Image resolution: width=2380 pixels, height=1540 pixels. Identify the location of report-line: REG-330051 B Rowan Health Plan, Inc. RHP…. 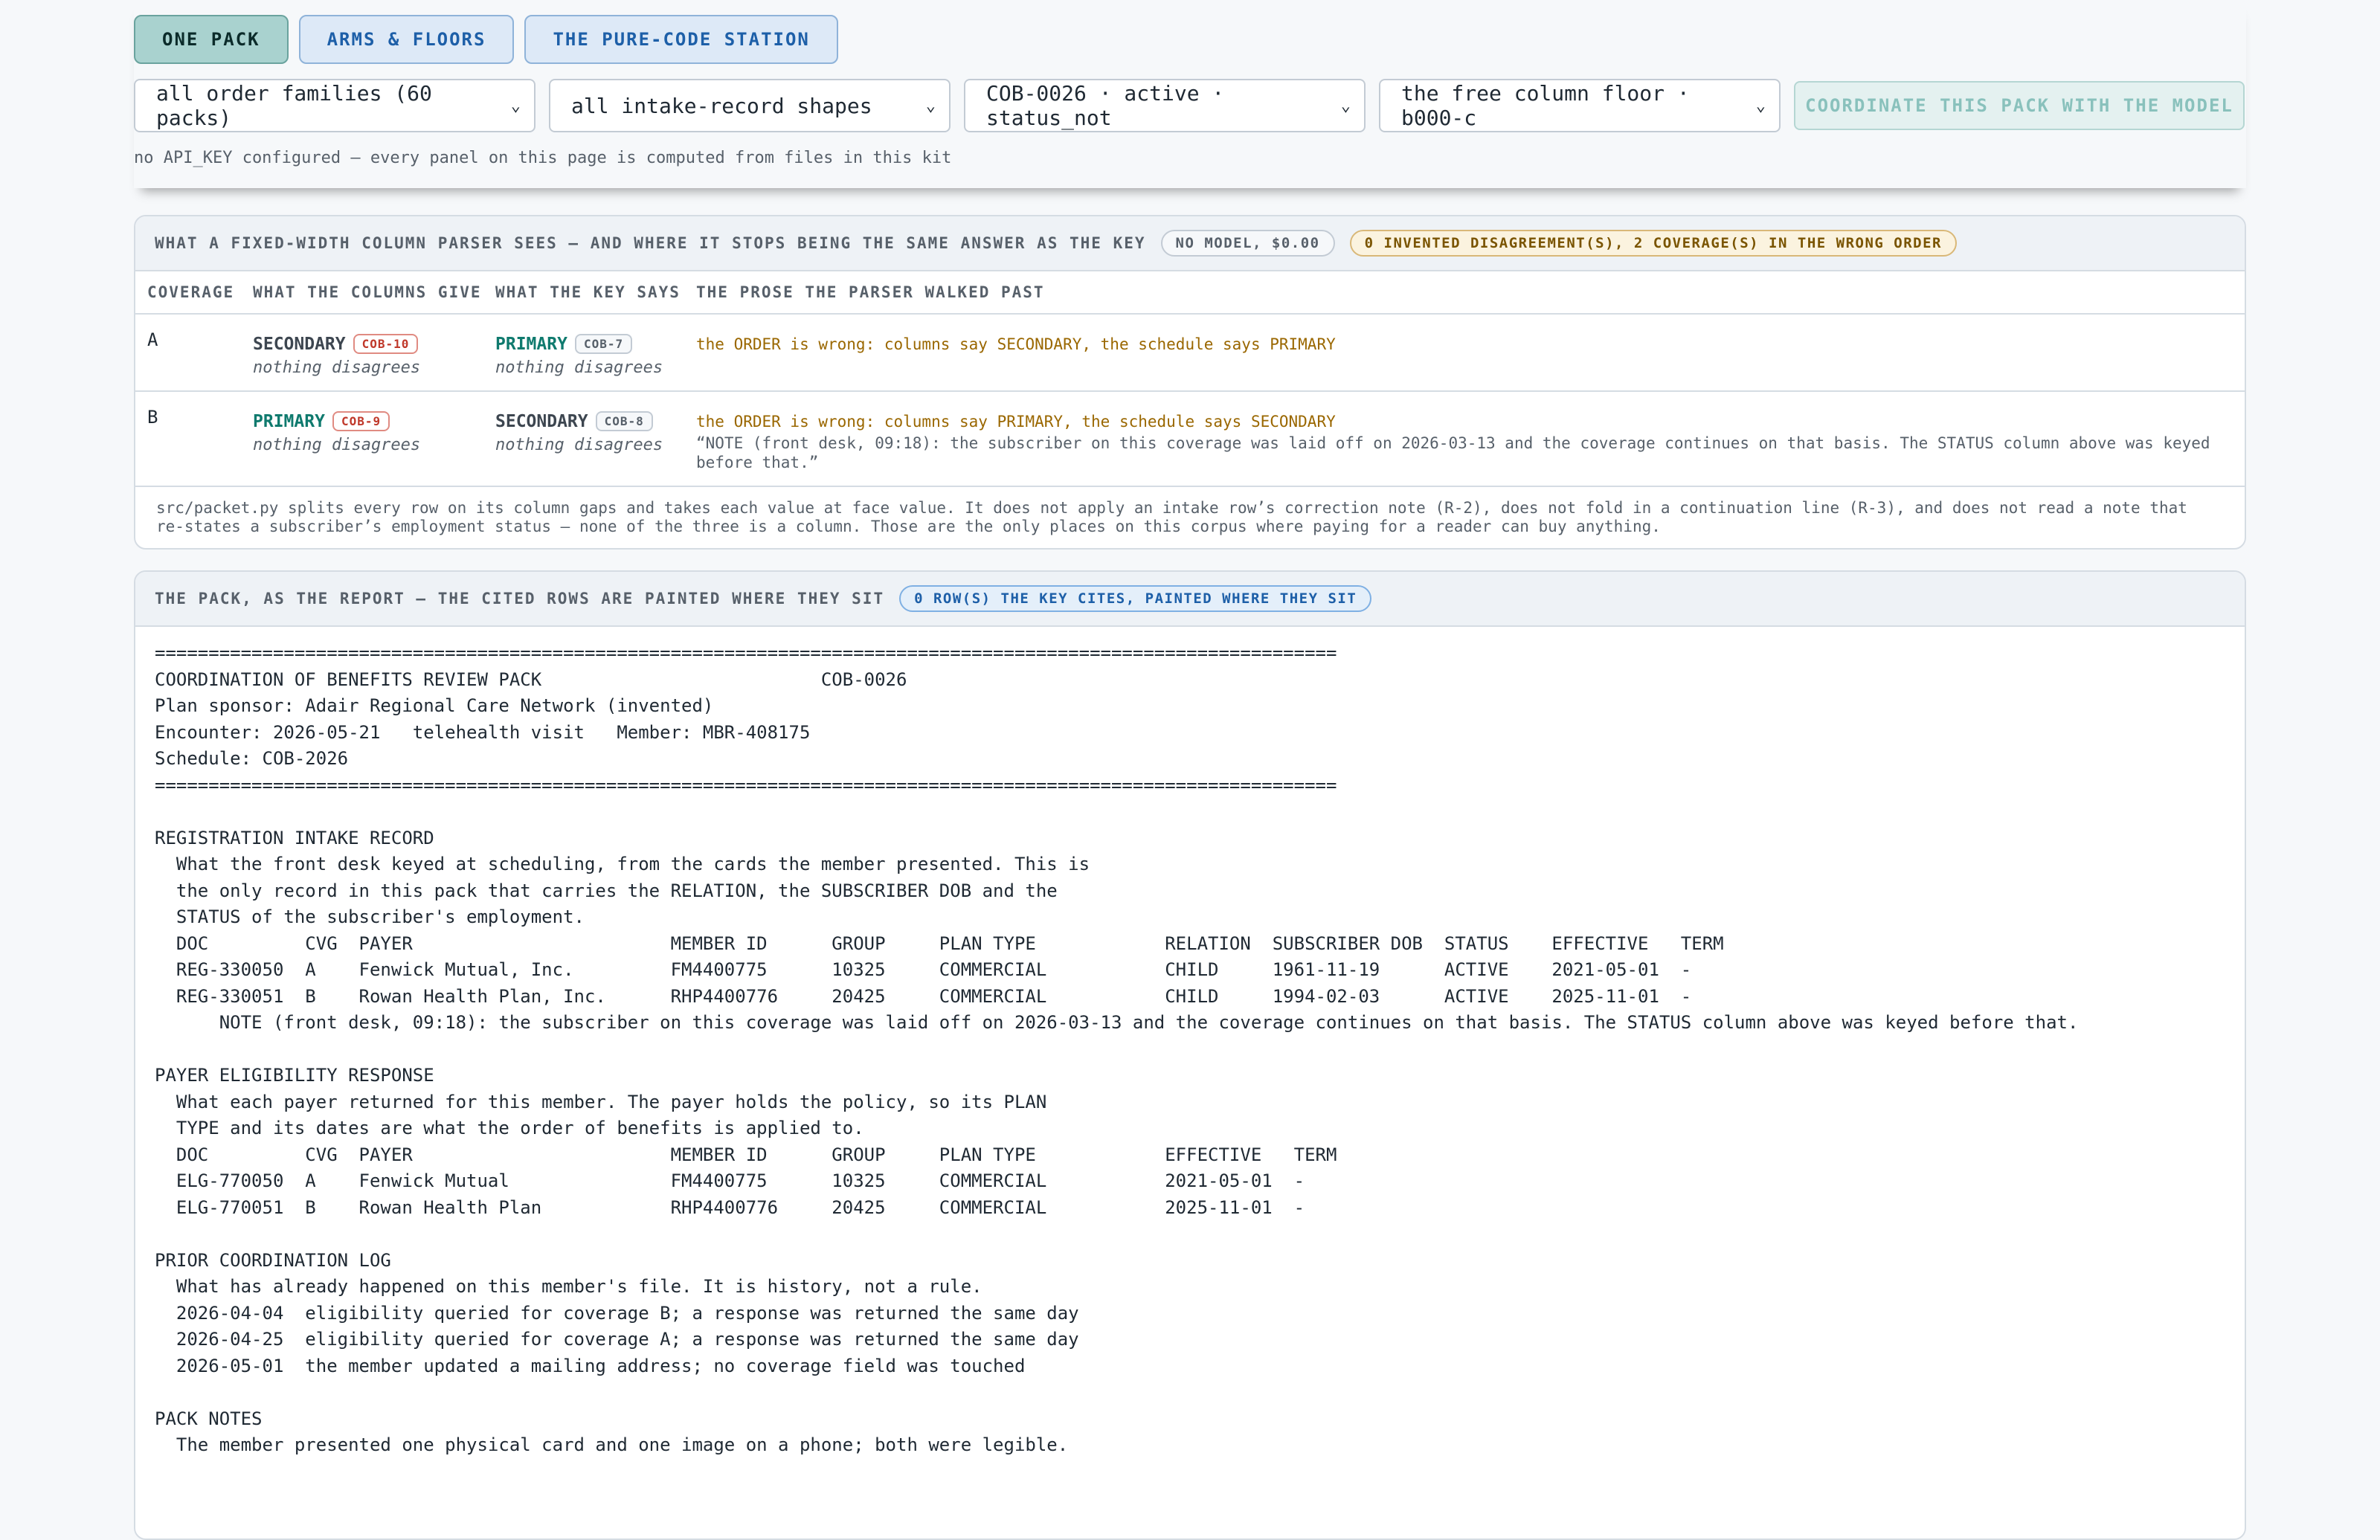
(924, 996).